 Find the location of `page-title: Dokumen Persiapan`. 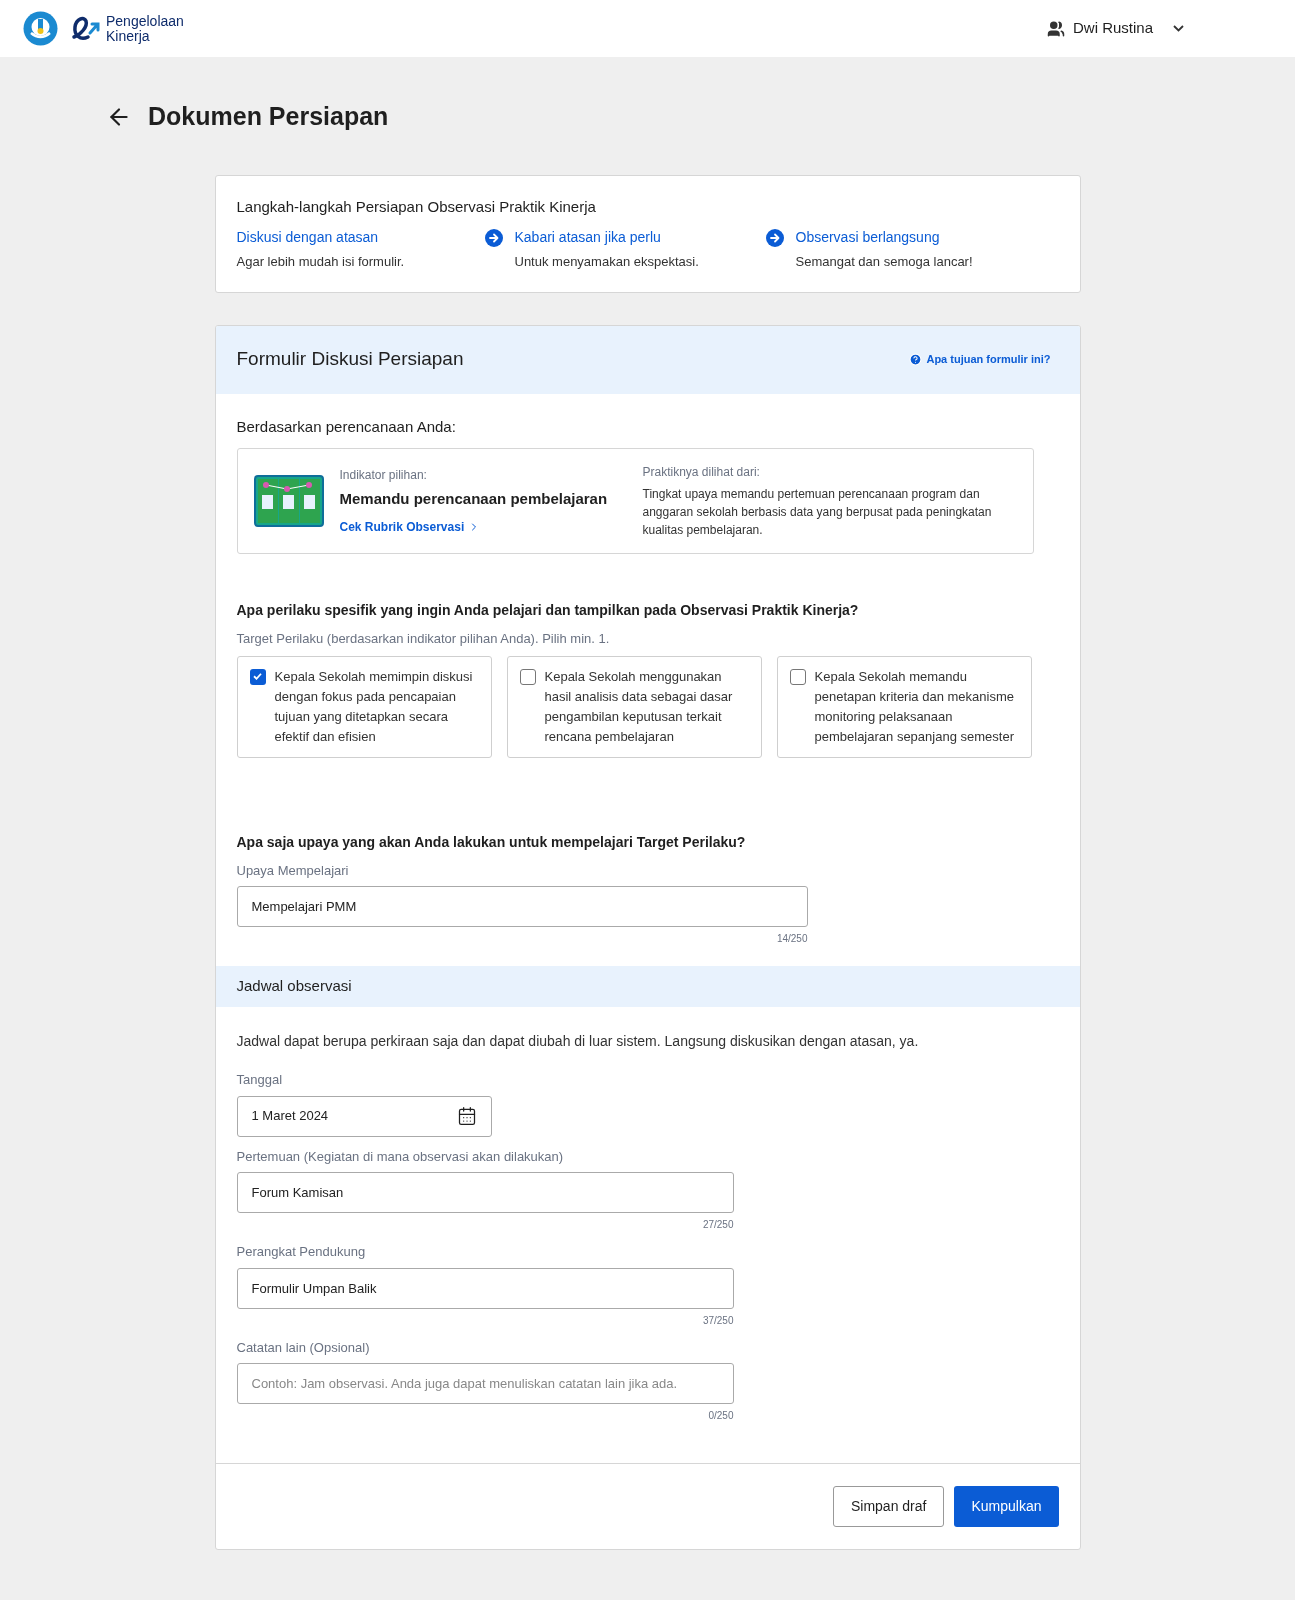

page-title: Dokumen Persiapan is located at coordinates (268, 116).